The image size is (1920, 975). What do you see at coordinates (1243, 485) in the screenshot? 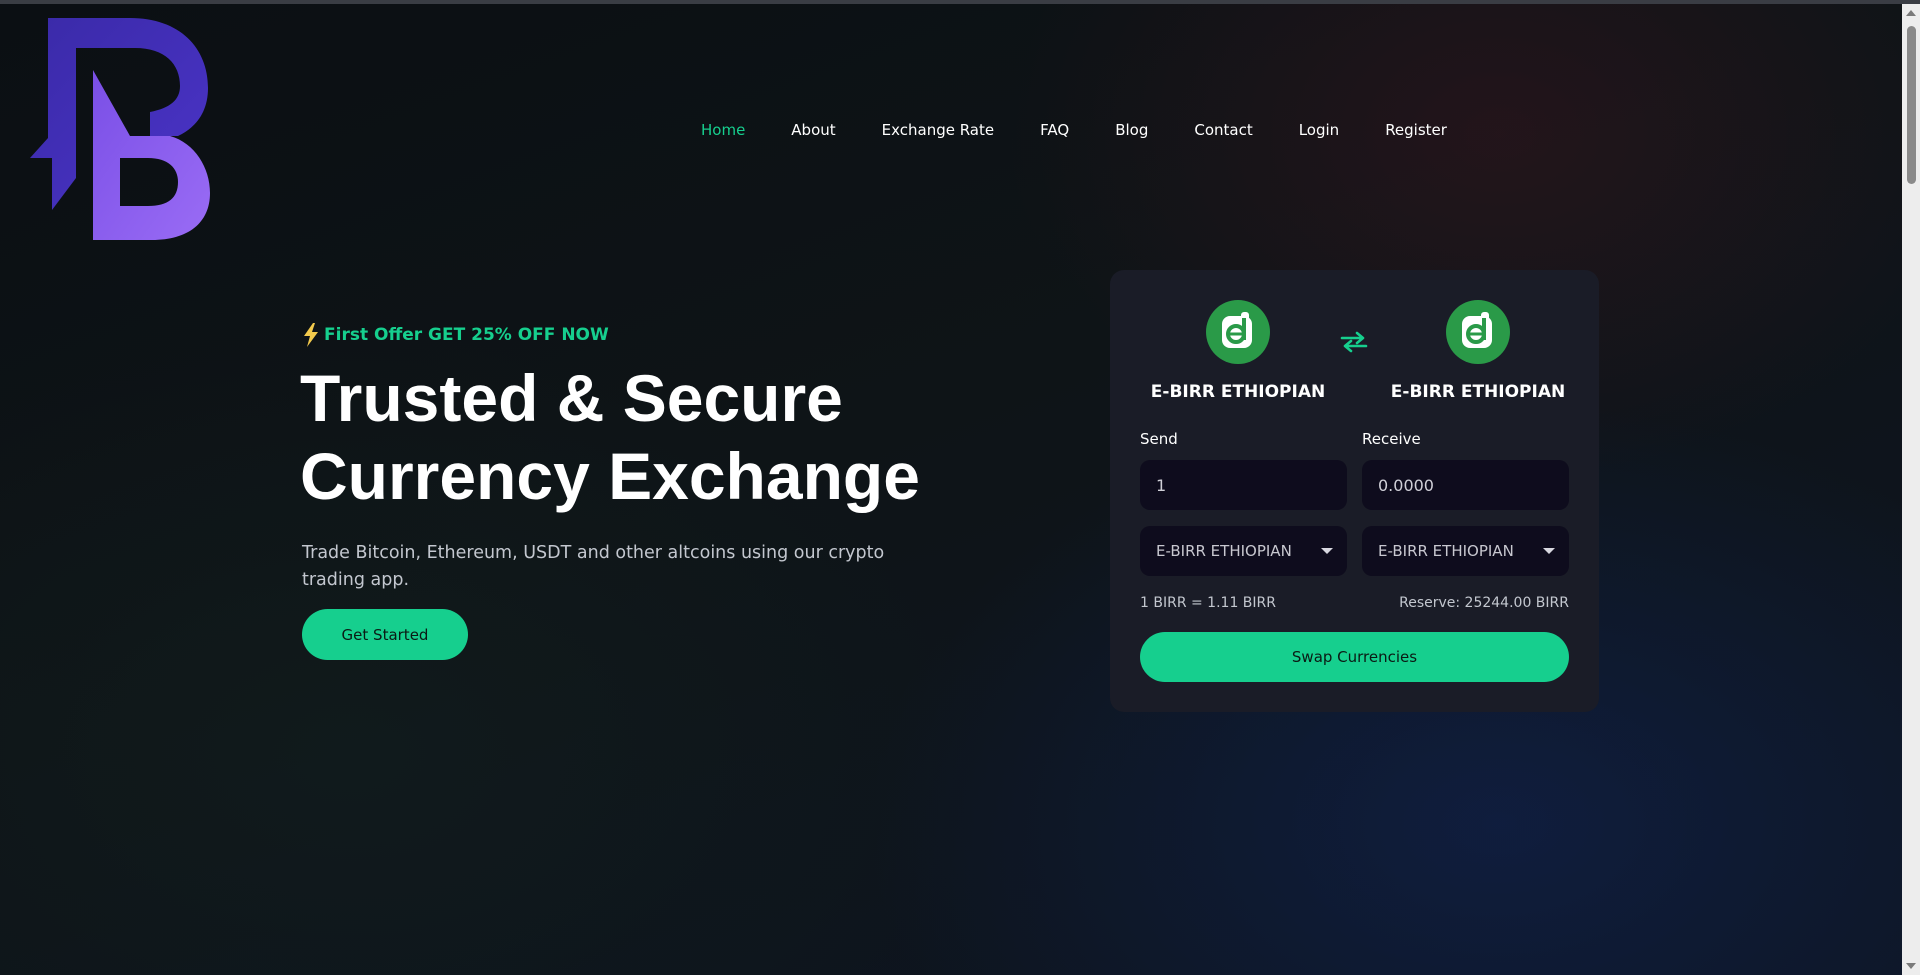
I see `send-amount-input` at bounding box center [1243, 485].